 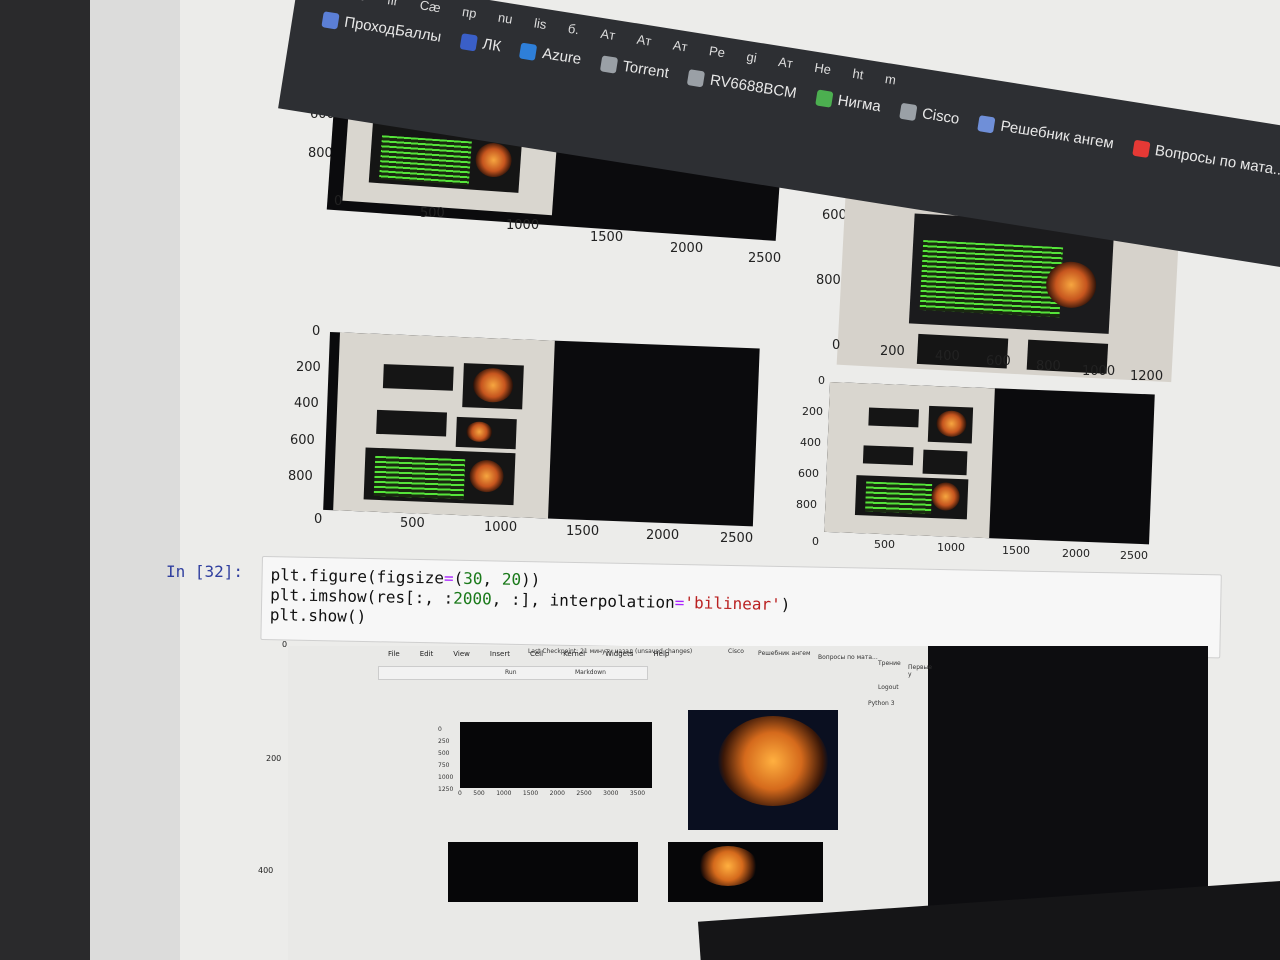 What do you see at coordinates (393, 29) in the screenshot?
I see `bookmark-label: ПроходБаллы` at bounding box center [393, 29].